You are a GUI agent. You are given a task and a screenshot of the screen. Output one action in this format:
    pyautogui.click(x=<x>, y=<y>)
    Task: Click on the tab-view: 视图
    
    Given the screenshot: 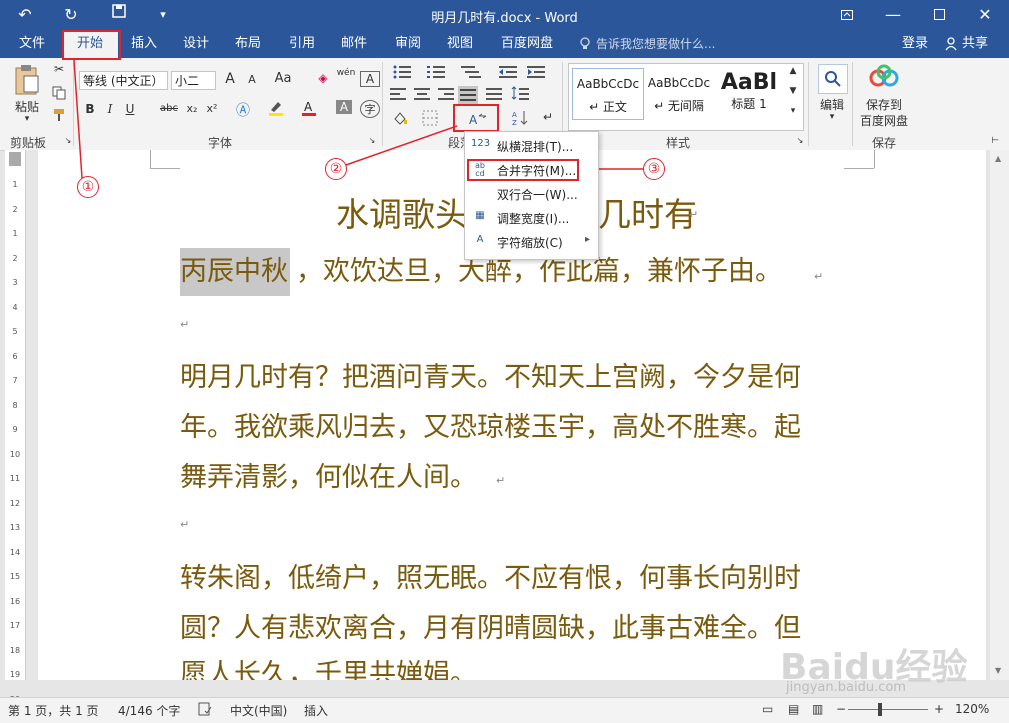 What is the action you would take?
    pyautogui.click(x=460, y=44)
    